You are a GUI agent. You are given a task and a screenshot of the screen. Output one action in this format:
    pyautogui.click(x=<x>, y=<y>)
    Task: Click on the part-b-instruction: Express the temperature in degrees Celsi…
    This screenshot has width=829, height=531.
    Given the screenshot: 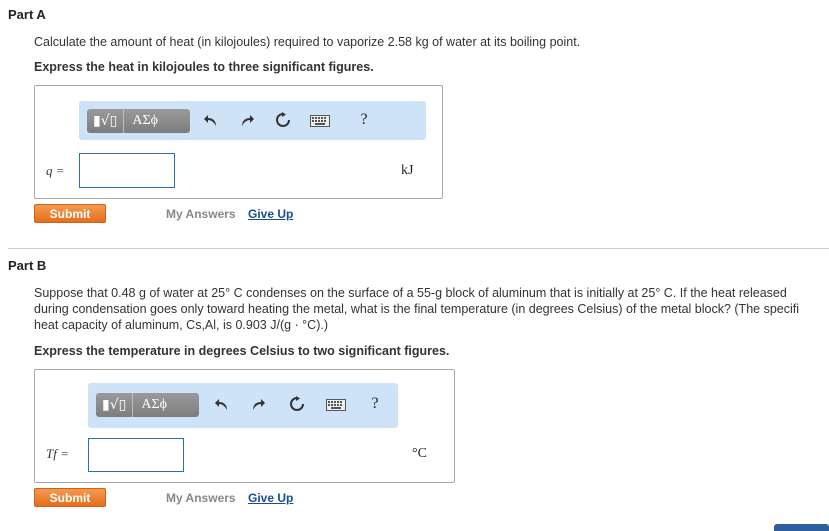 What is the action you would take?
    pyautogui.click(x=242, y=351)
    